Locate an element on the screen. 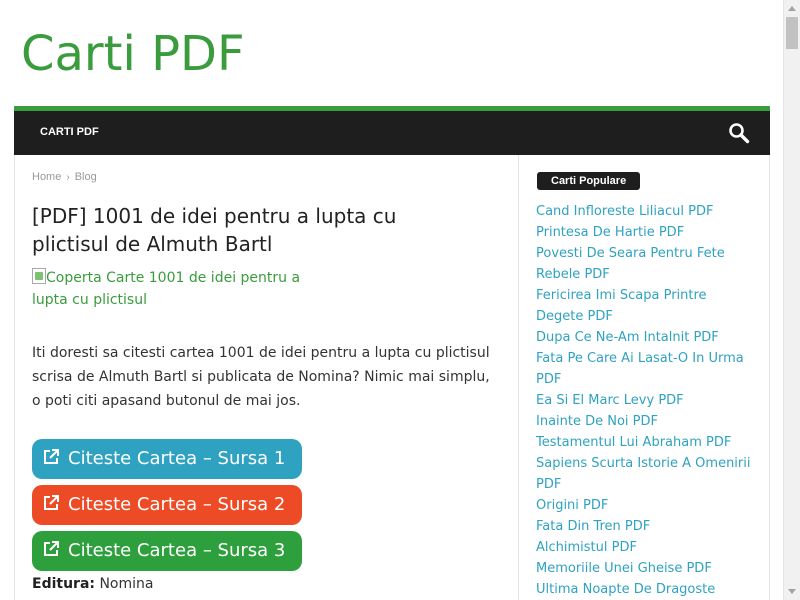 Image resolution: width=800 pixels, height=600 pixels. page-scrollbar is located at coordinates (791, 300).